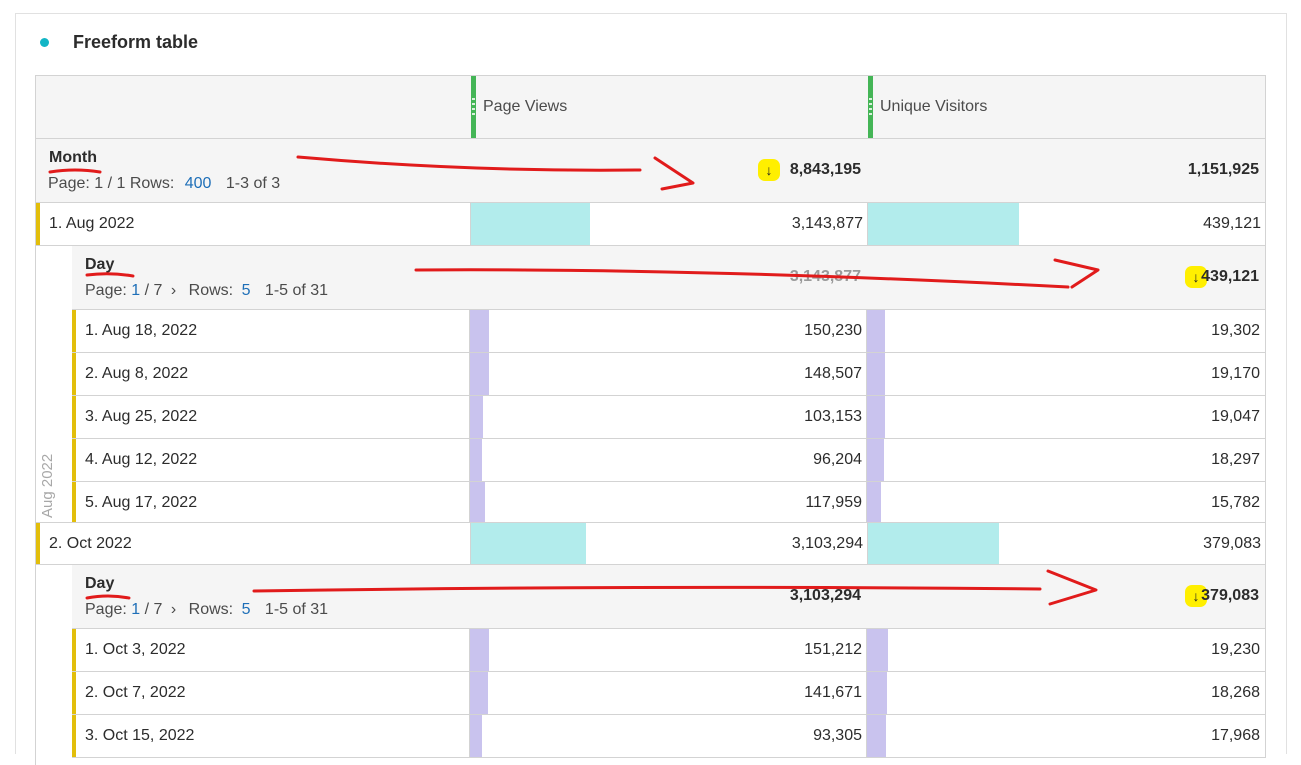 This screenshot has height=765, width=1301. What do you see at coordinates (47, 485) in the screenshot?
I see `breakdown-side-label: Aug 2022` at bounding box center [47, 485].